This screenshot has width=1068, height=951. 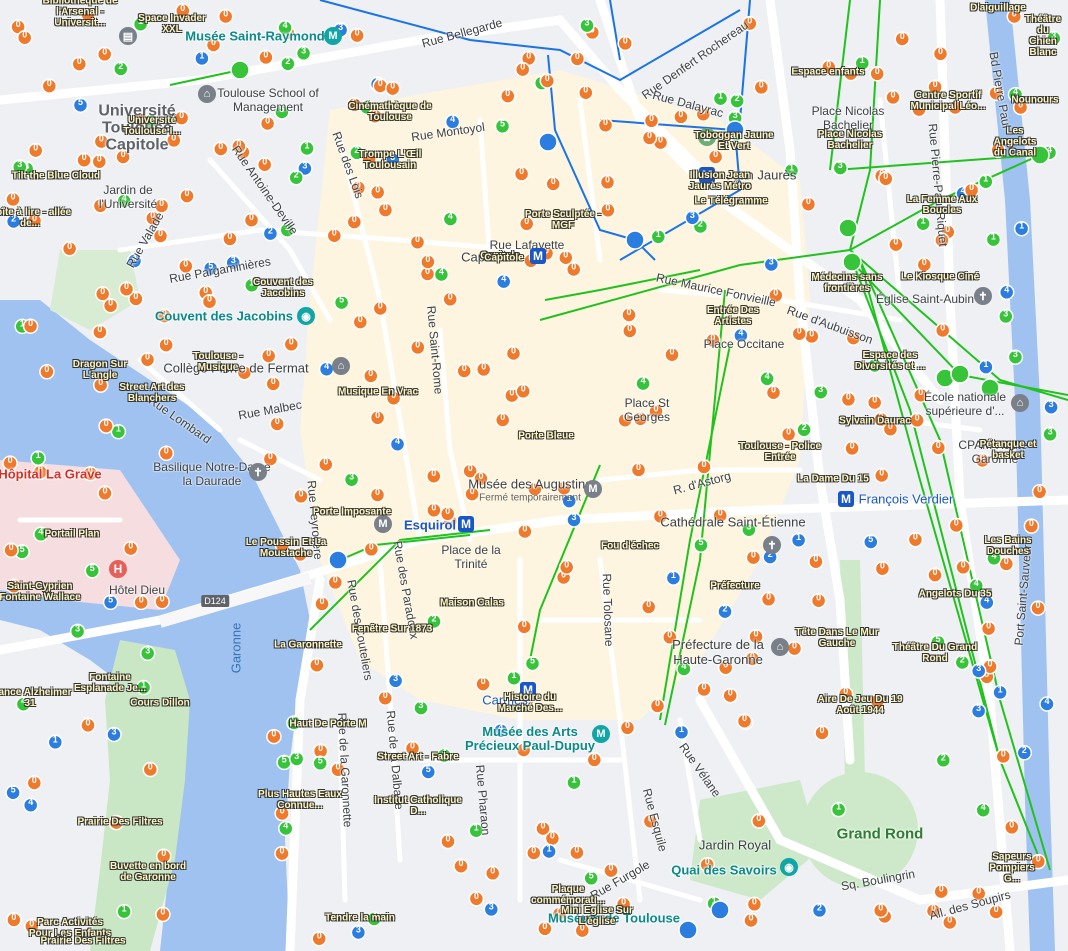 I want to click on game-poi-label: Tilt the Blue Cloud, so click(x=56, y=176).